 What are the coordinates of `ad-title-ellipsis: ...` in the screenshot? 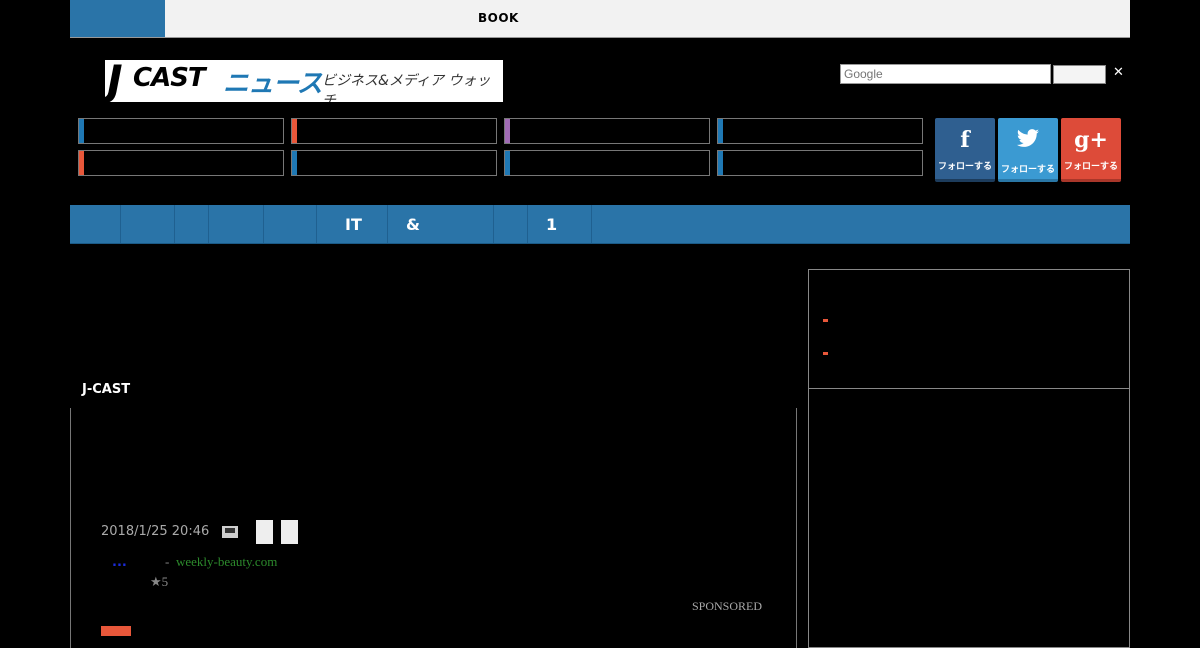 It's located at (119, 562).